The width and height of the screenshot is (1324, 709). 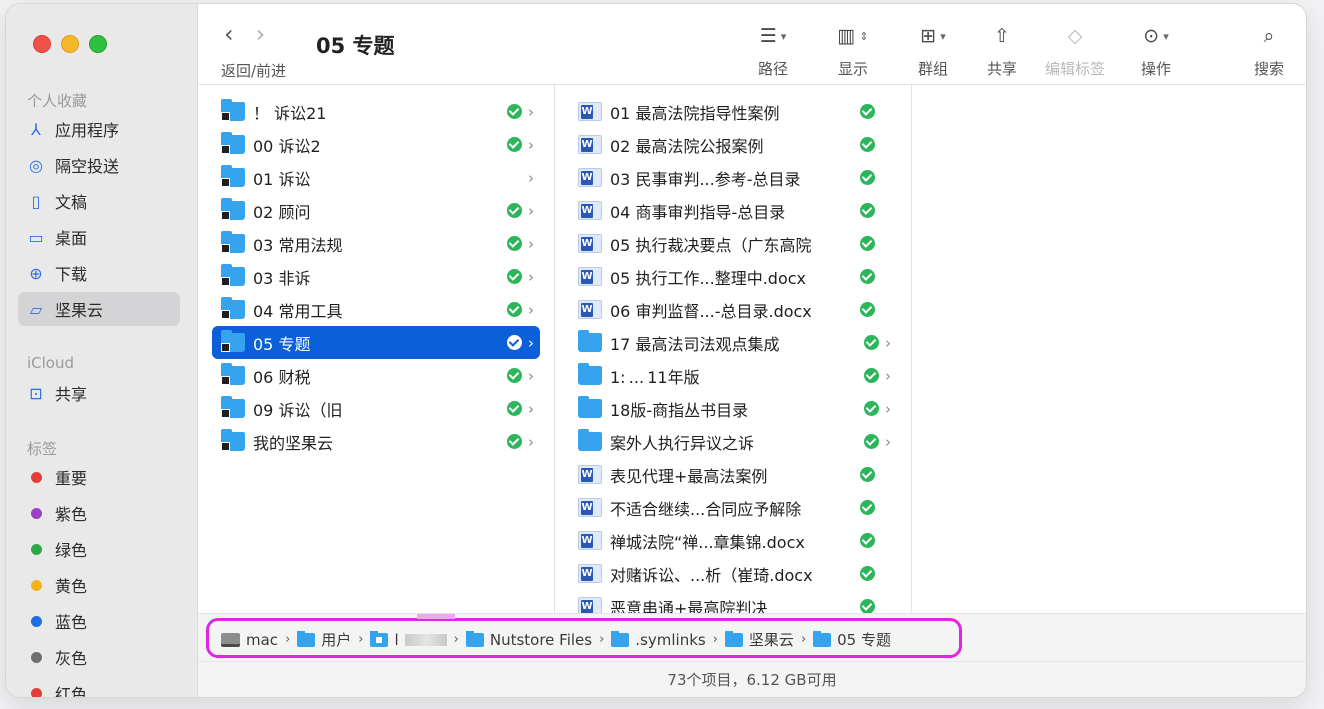 What do you see at coordinates (99, 477) in the screenshot?
I see `sidebar-tag-important: 重要` at bounding box center [99, 477].